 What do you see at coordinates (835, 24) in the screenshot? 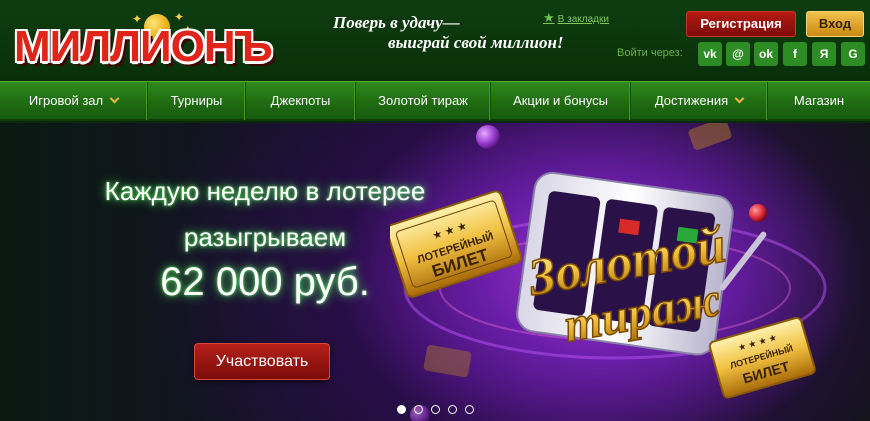
I see `login-button: Вход` at bounding box center [835, 24].